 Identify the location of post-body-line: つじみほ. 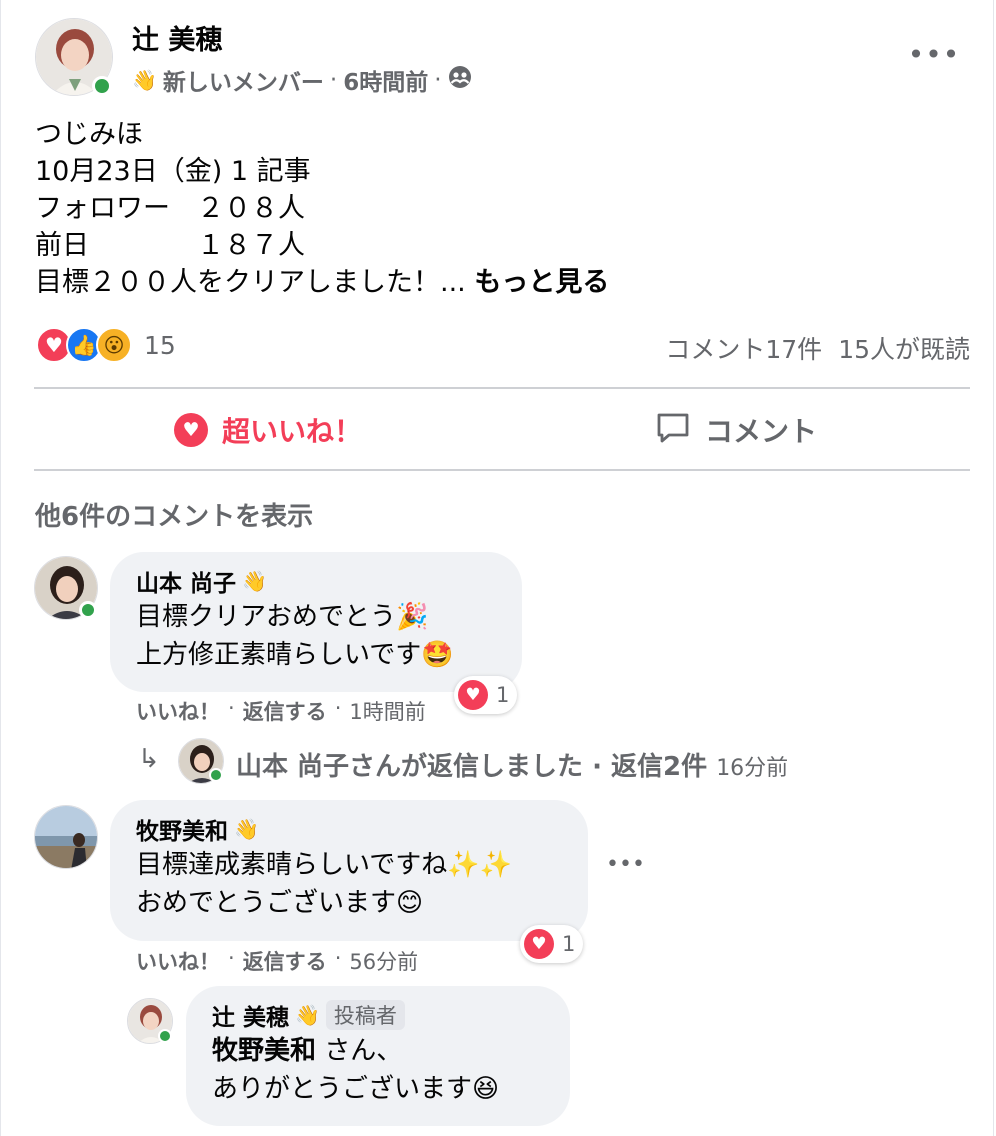
(89, 134).